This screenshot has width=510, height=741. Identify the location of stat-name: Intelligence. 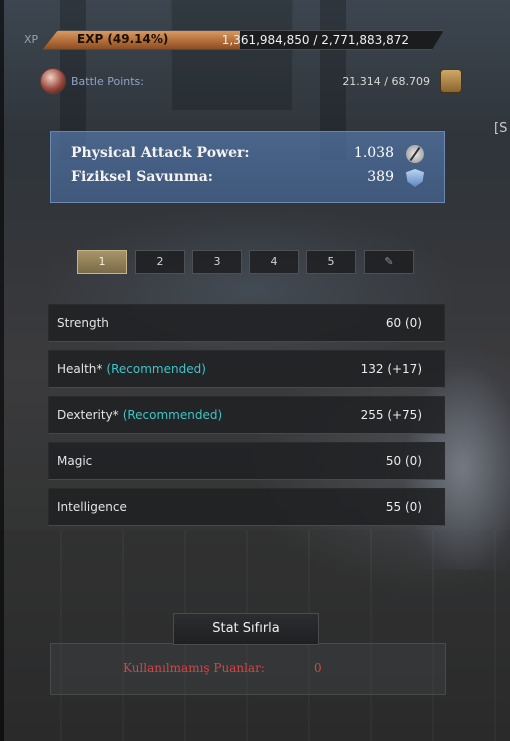
(94, 507).